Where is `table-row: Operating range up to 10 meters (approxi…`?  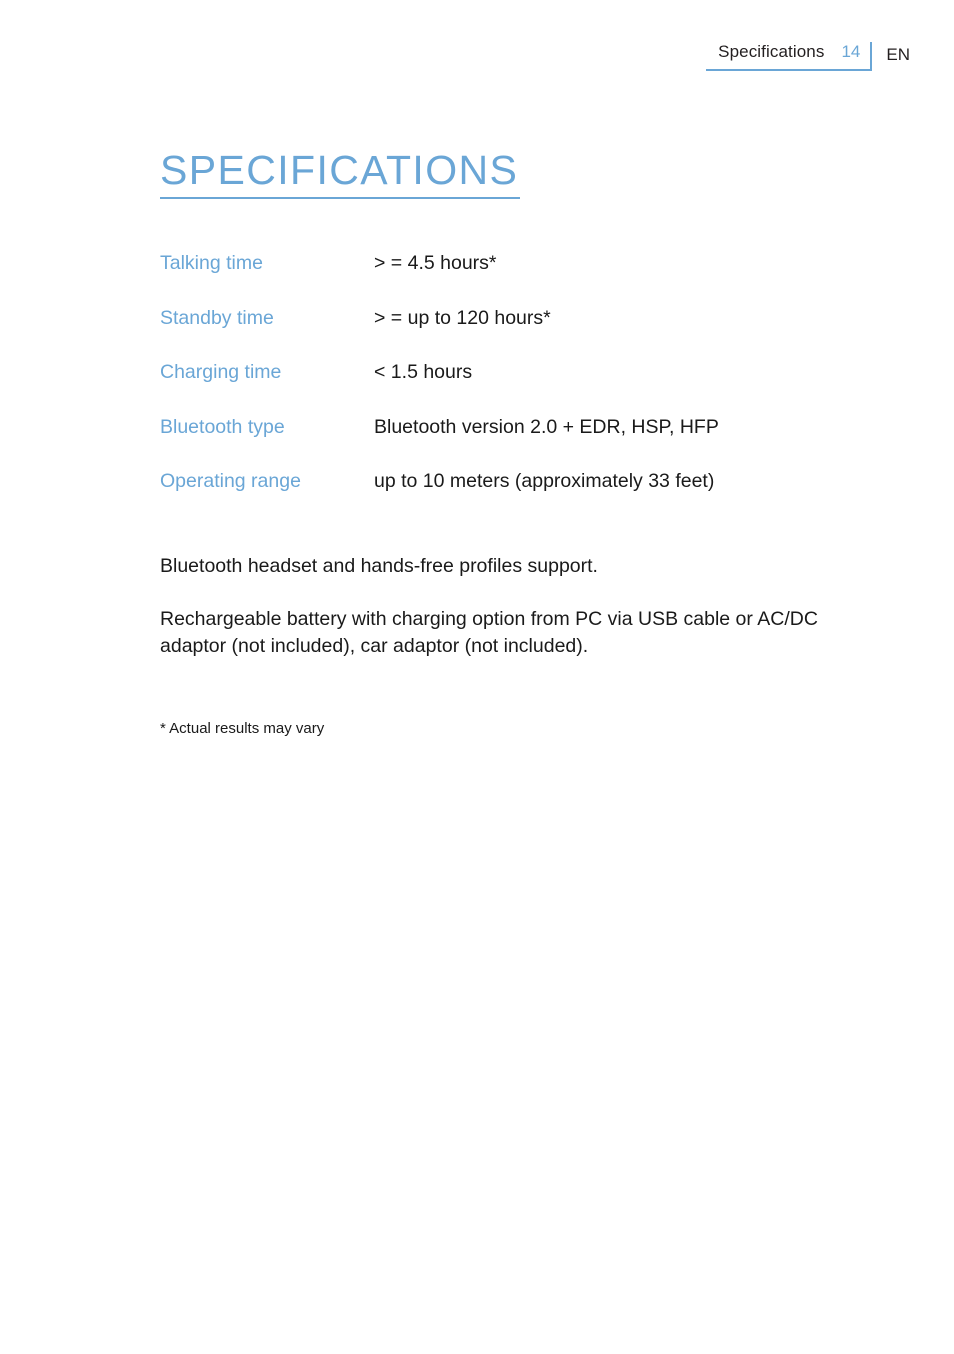
table-row: Operating range up to 10 meters (approxi… is located at coordinates (510, 496).